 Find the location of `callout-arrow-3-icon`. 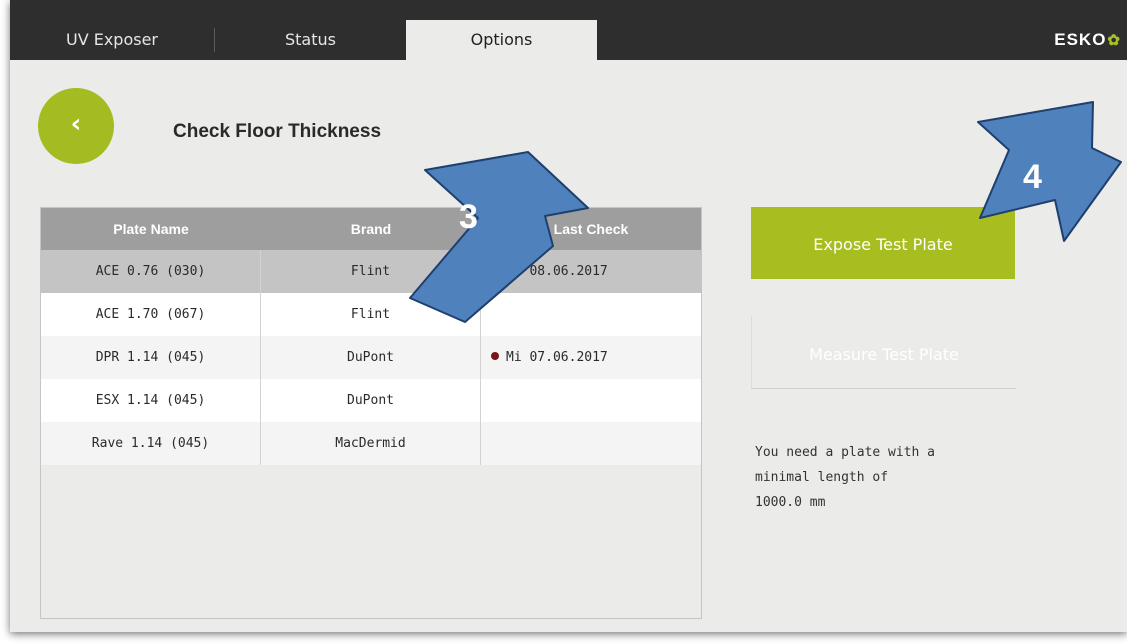

callout-arrow-3-icon is located at coordinates (499, 237).